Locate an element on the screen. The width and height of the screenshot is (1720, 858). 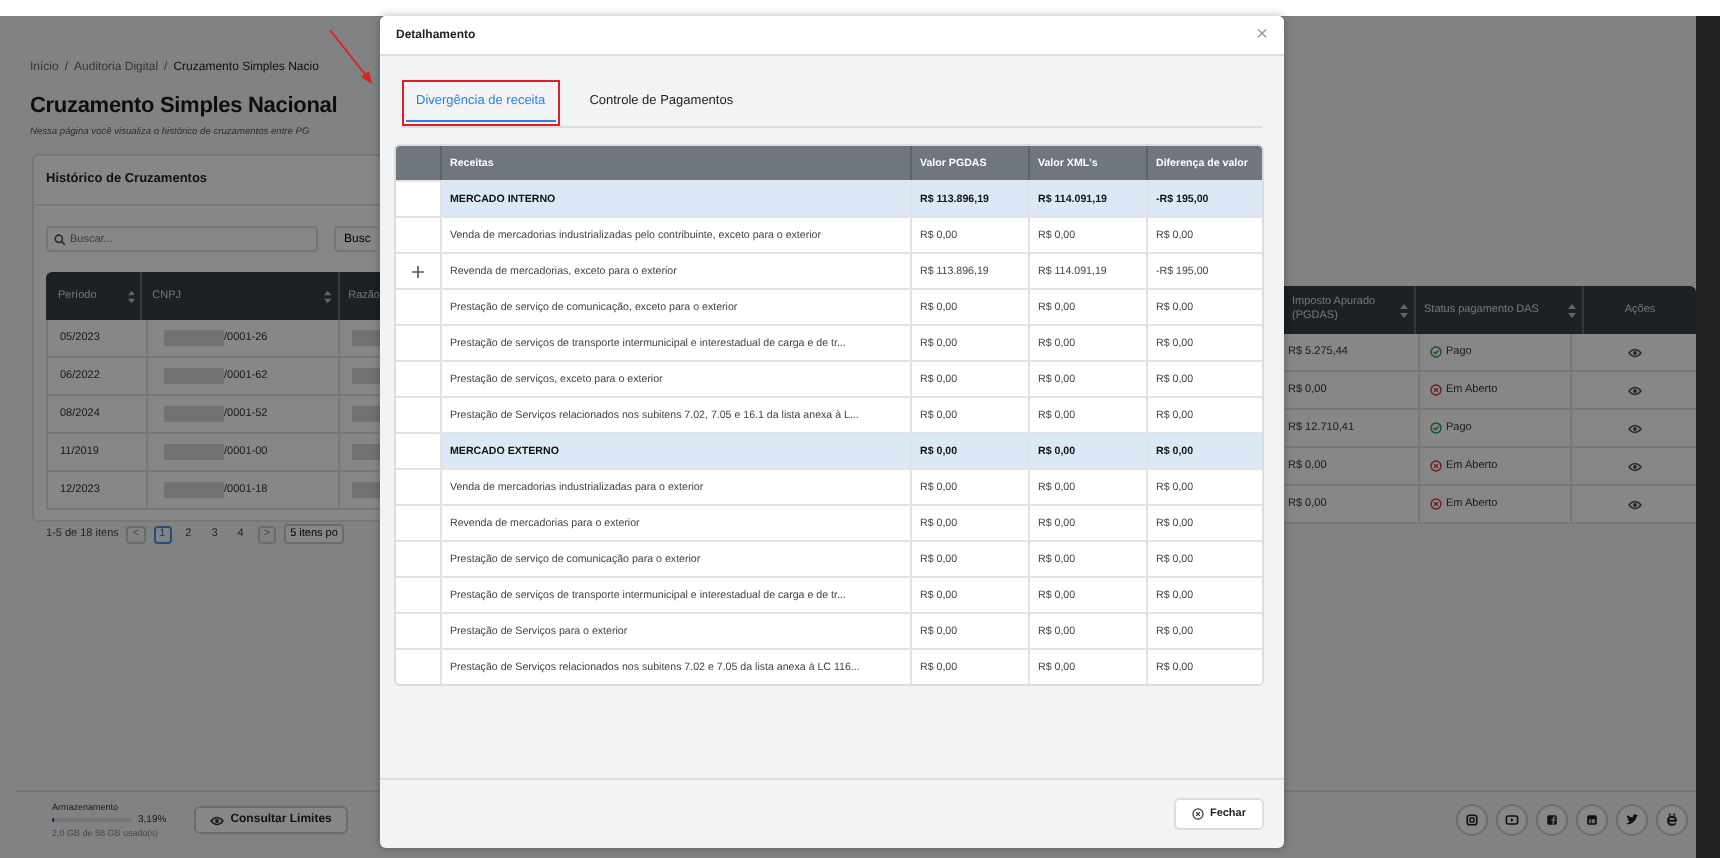
video-play-icon is located at coordinates (1512, 820).